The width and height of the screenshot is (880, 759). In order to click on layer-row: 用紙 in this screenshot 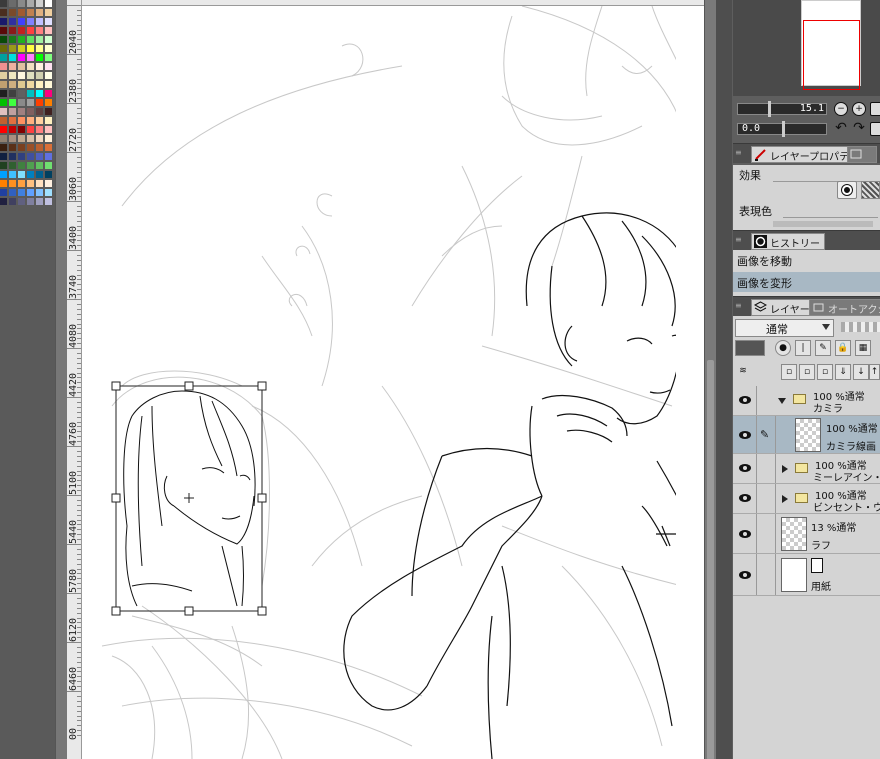, I will do `click(806, 575)`.